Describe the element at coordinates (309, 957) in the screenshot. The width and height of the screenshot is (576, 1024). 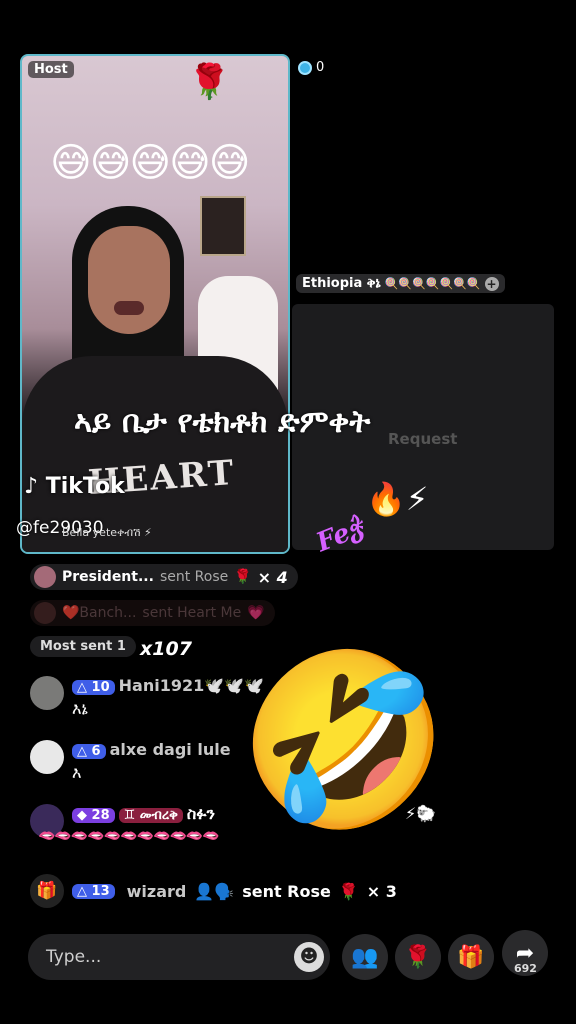
I see `emoji-icon: ☻` at that location.